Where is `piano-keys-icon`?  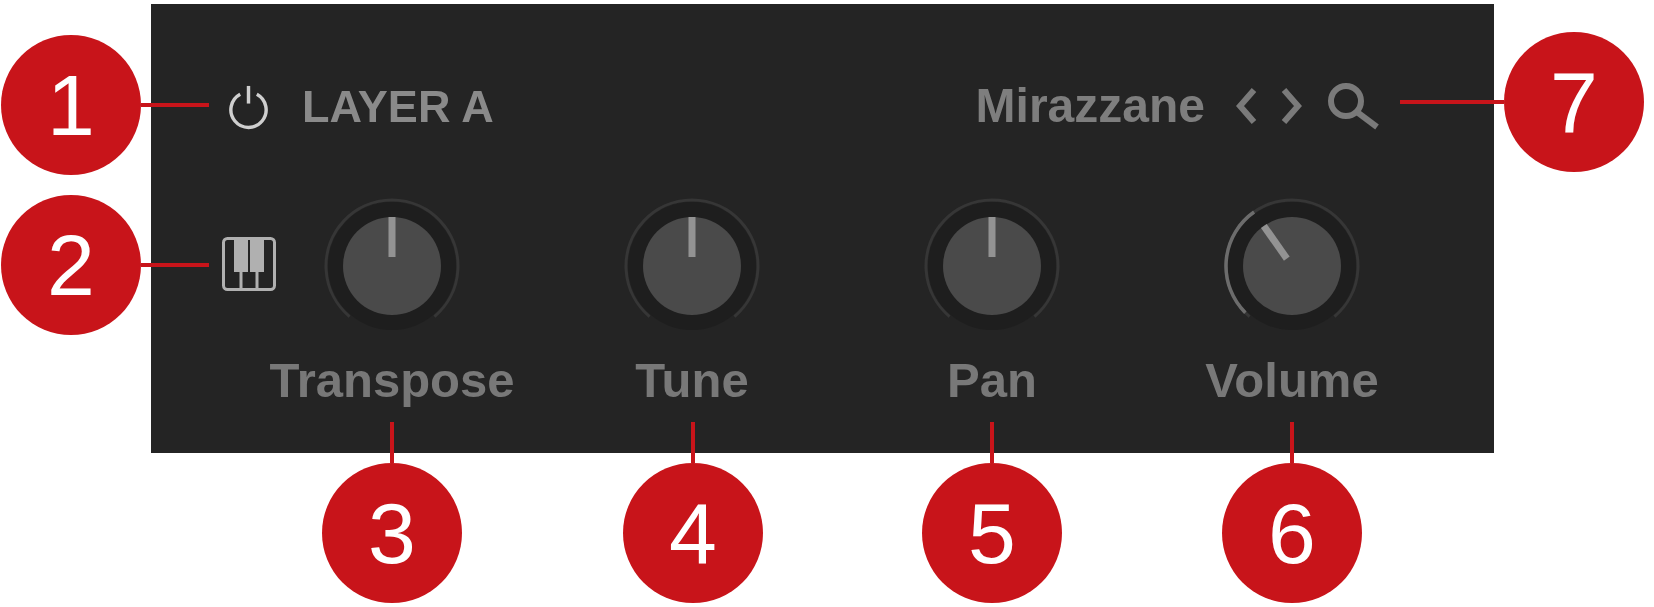 piano-keys-icon is located at coordinates (249, 264).